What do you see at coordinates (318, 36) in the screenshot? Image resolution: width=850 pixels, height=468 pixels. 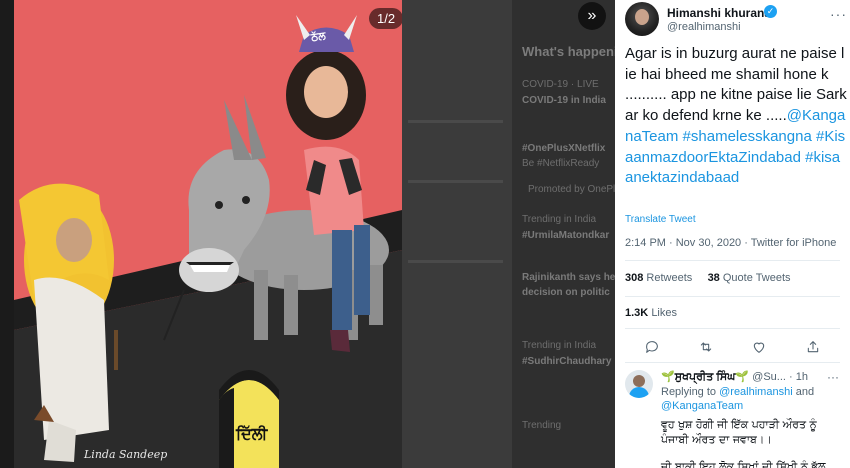 I see `crown-text: ਠੱਲ` at bounding box center [318, 36].